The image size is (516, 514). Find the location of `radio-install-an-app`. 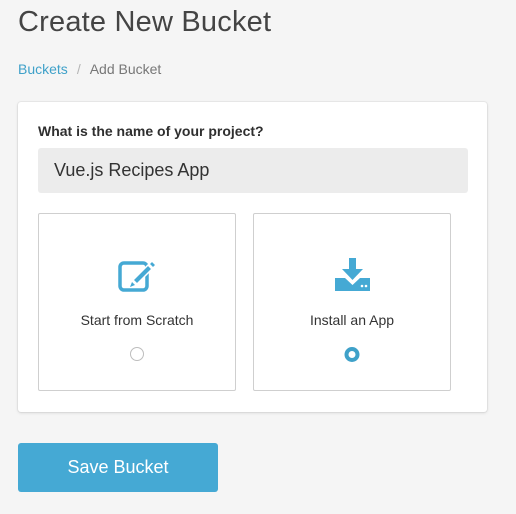

radio-install-an-app is located at coordinates (352, 354).